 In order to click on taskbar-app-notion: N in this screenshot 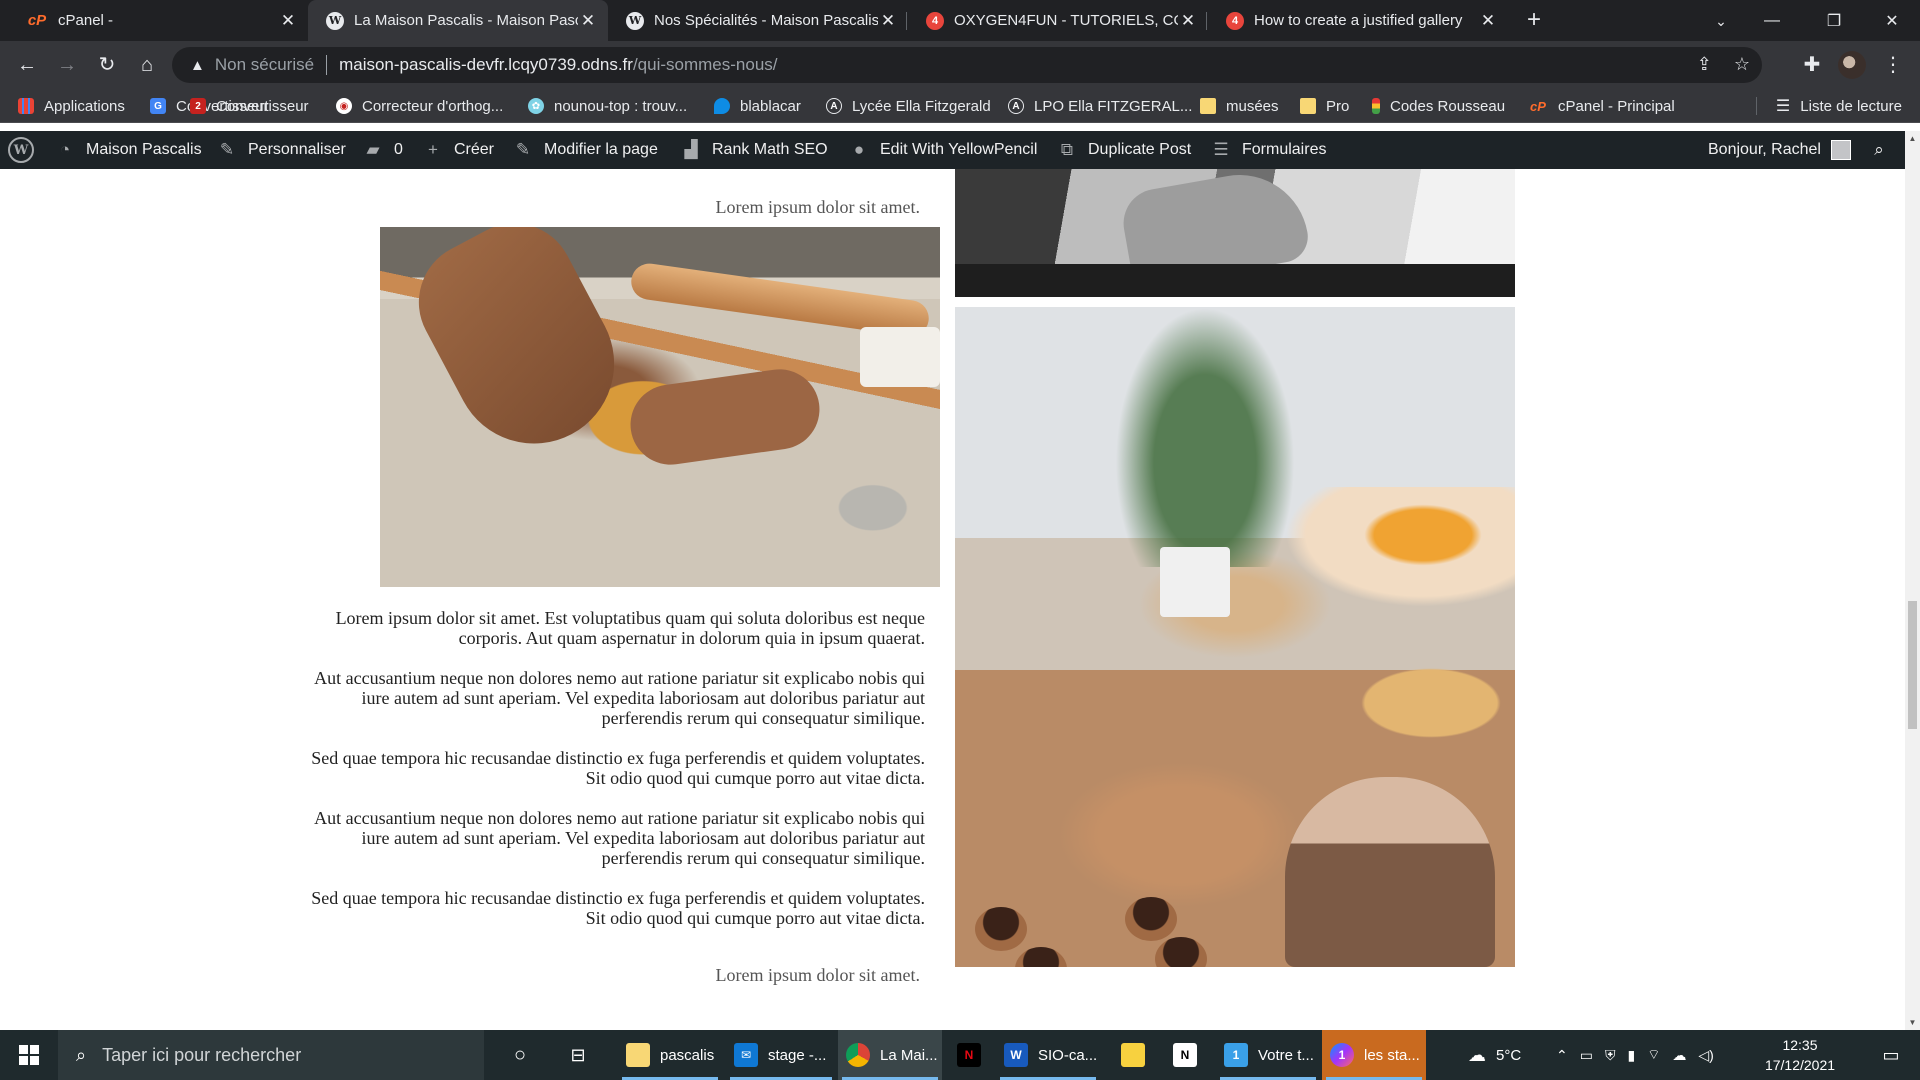, I will do `click(1185, 1055)`.